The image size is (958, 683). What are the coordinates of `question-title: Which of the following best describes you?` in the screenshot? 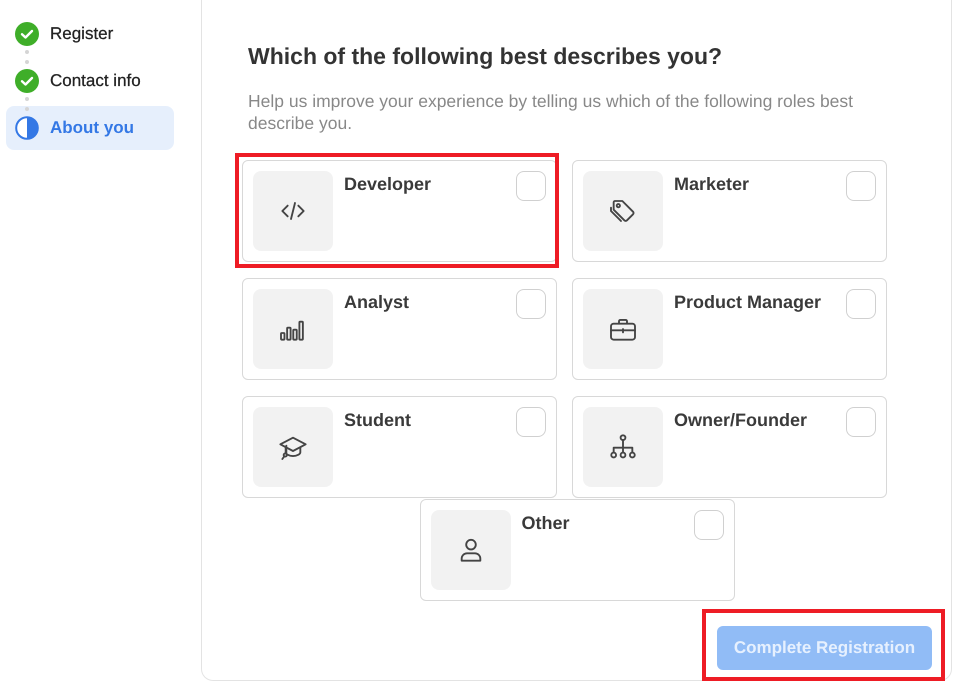 It's located at (486, 56).